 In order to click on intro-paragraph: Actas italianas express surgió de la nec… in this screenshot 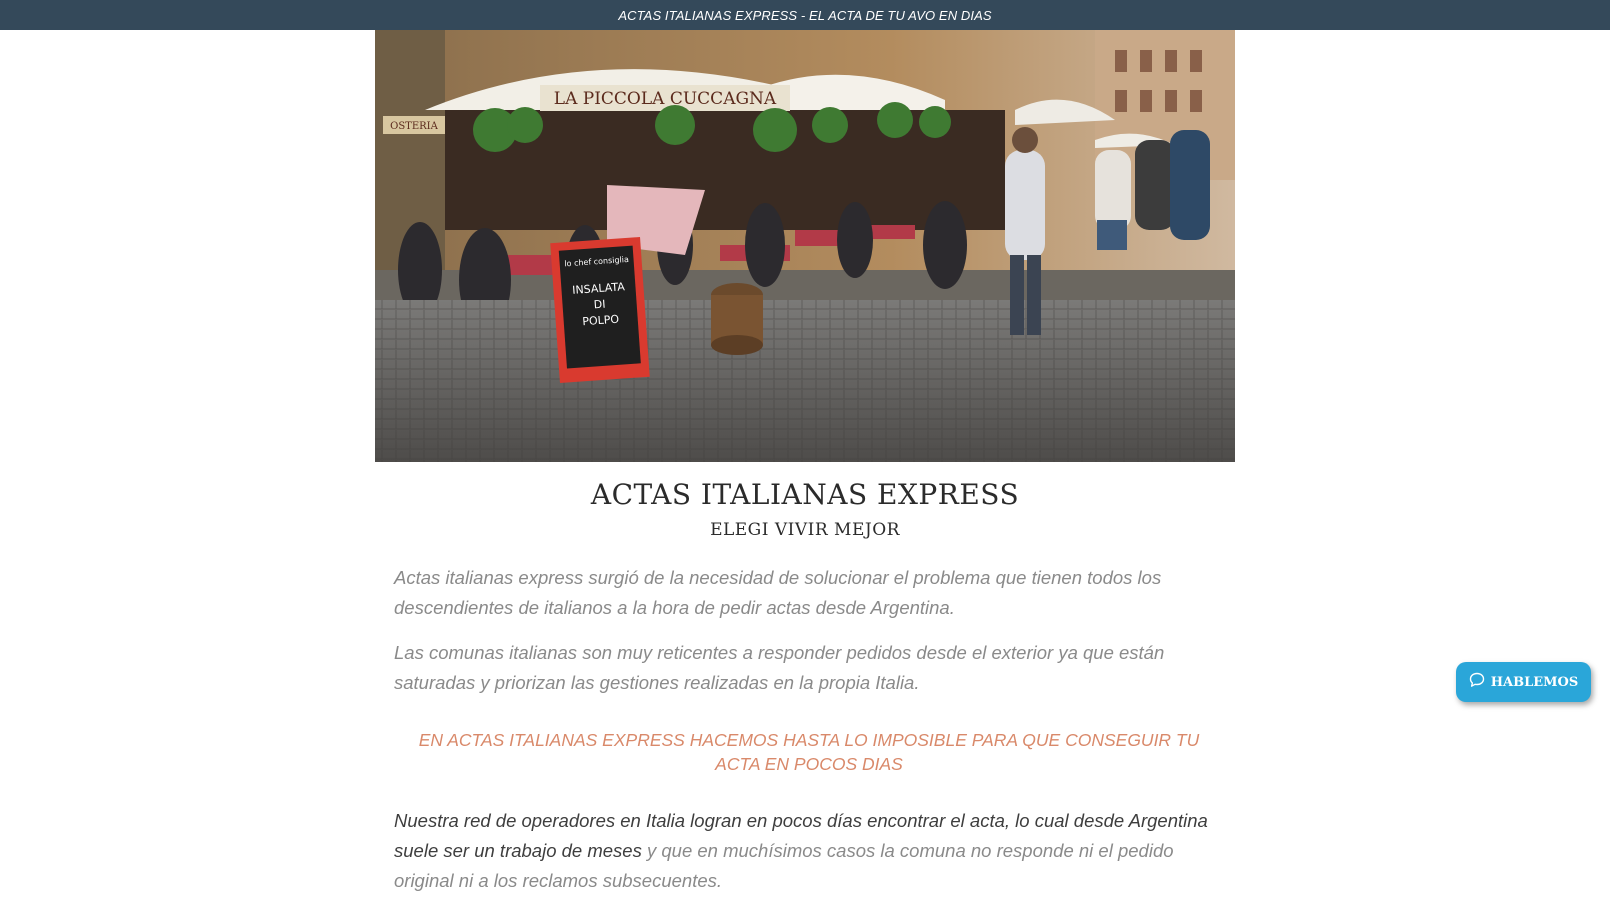, I will do `click(778, 592)`.